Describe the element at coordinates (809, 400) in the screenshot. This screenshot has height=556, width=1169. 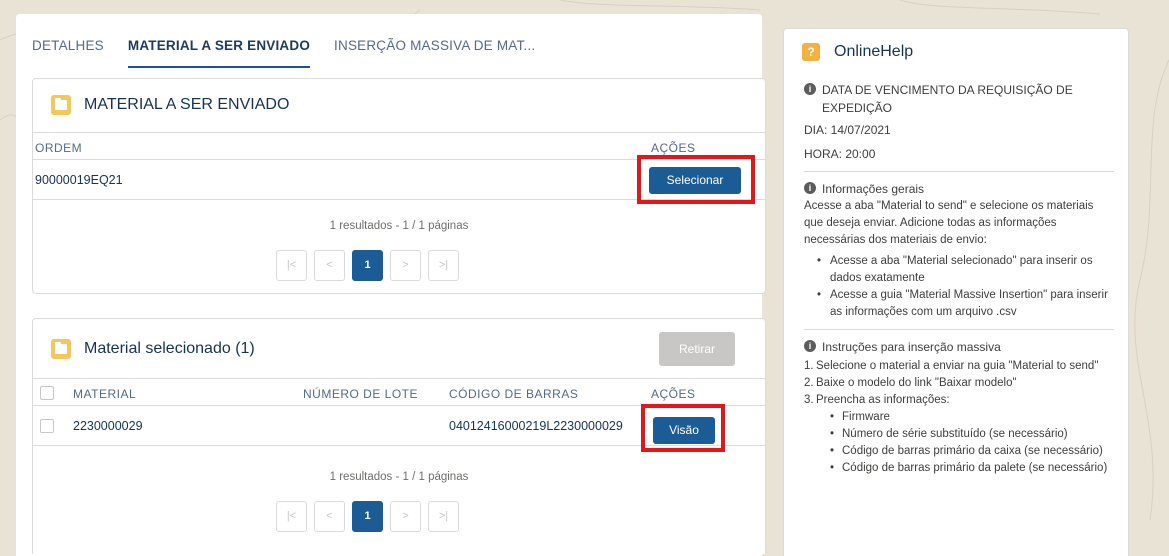
I see `step-number: 3.` at that location.